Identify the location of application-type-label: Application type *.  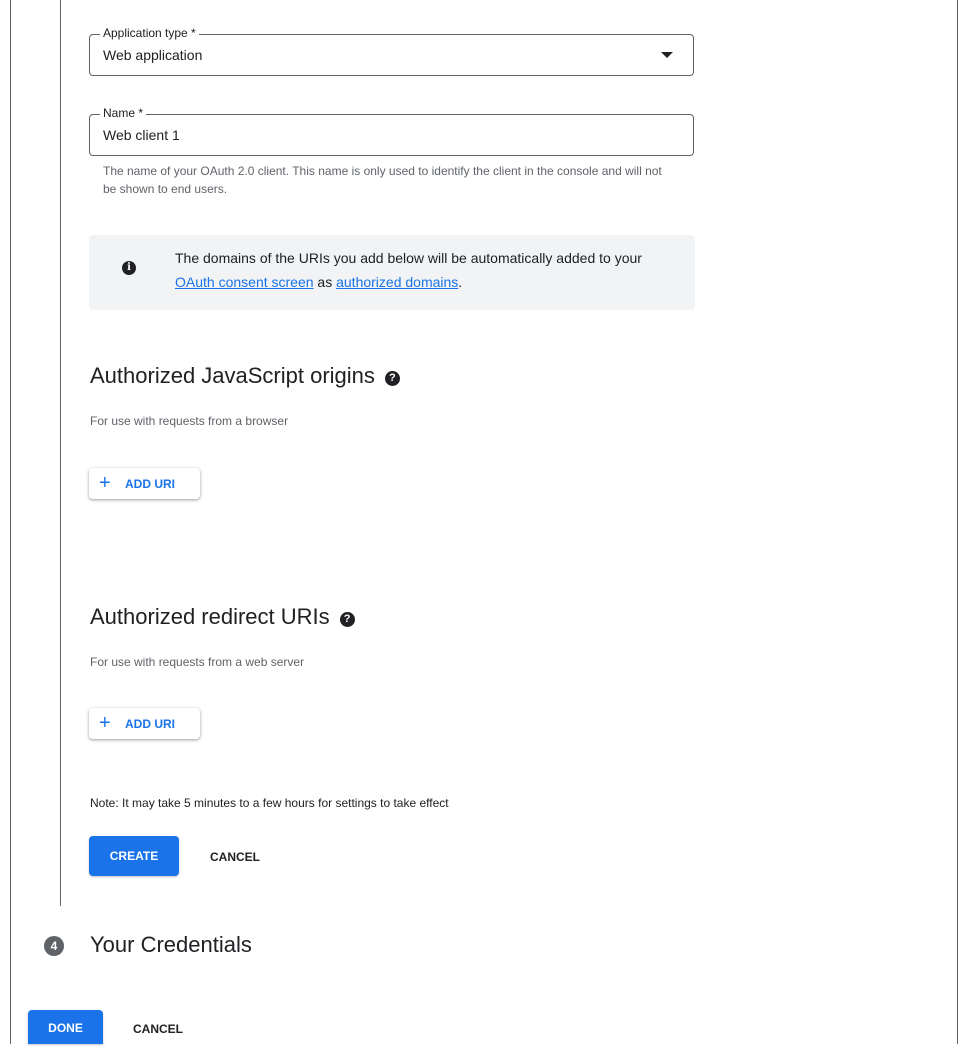
(149, 33).